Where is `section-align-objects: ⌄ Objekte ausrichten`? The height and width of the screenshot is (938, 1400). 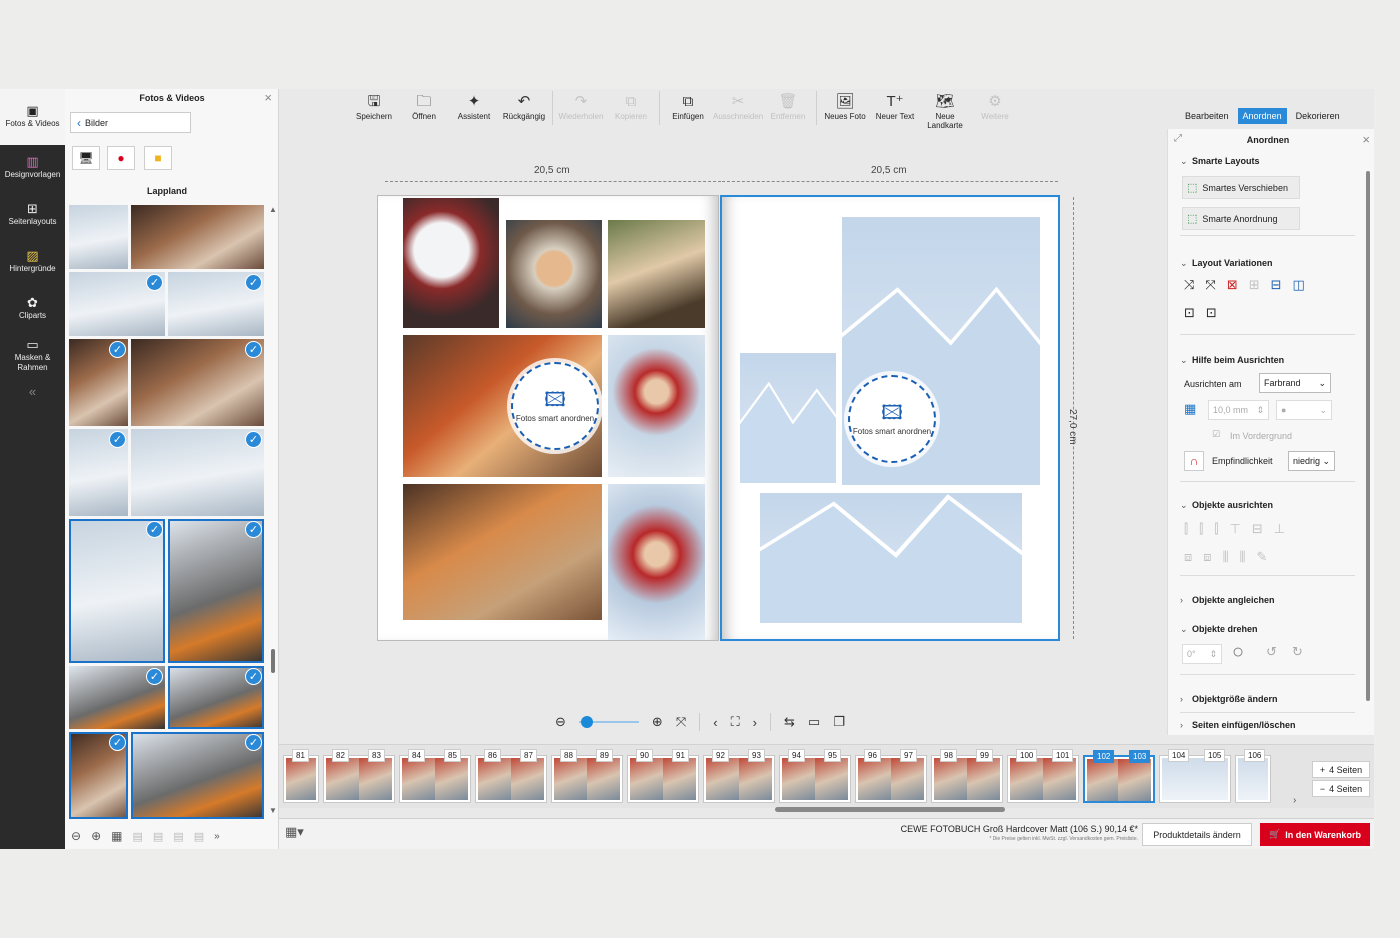 section-align-objects: ⌄ Objekte ausrichten is located at coordinates (1226, 505).